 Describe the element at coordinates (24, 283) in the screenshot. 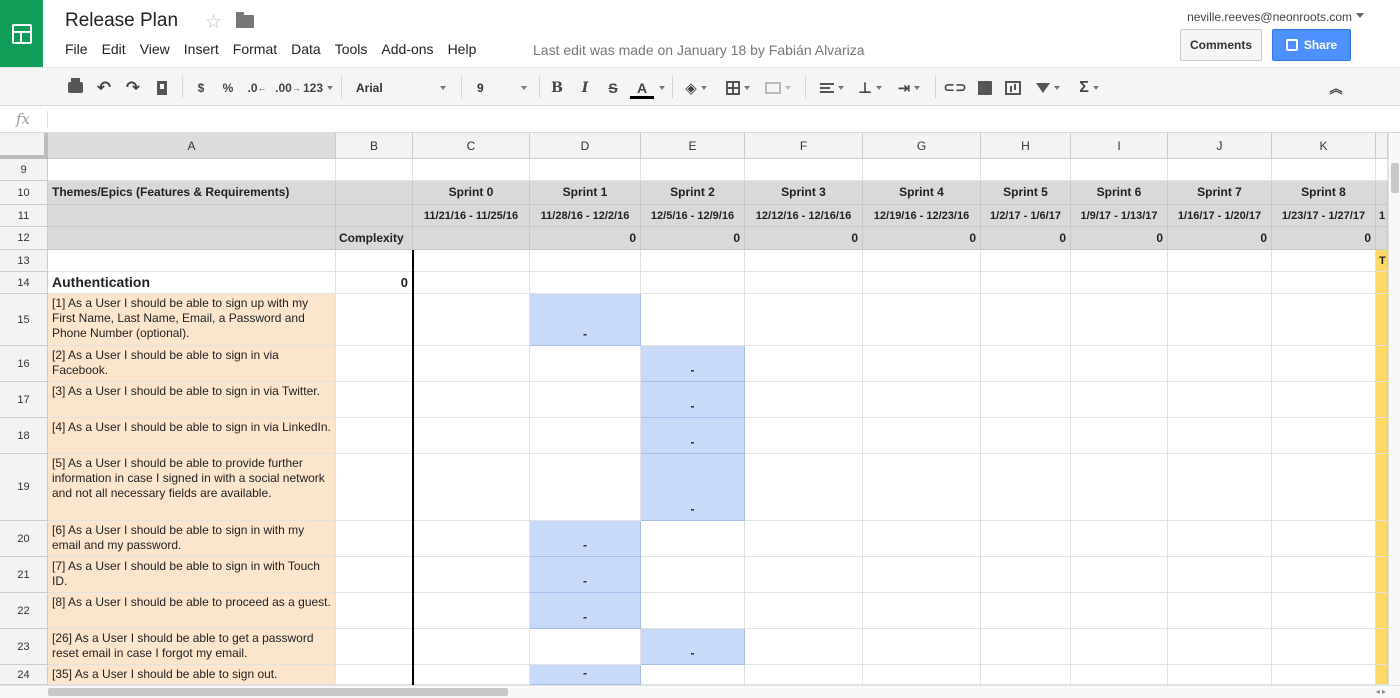

I see `row-header-14: 14` at that location.